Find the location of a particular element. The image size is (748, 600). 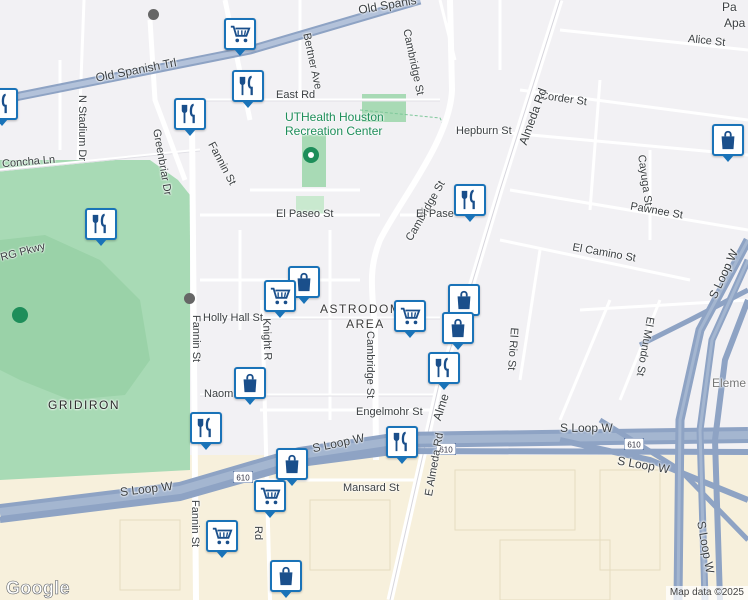

knight-rd-label: Knight R is located at coordinates (267, 339).